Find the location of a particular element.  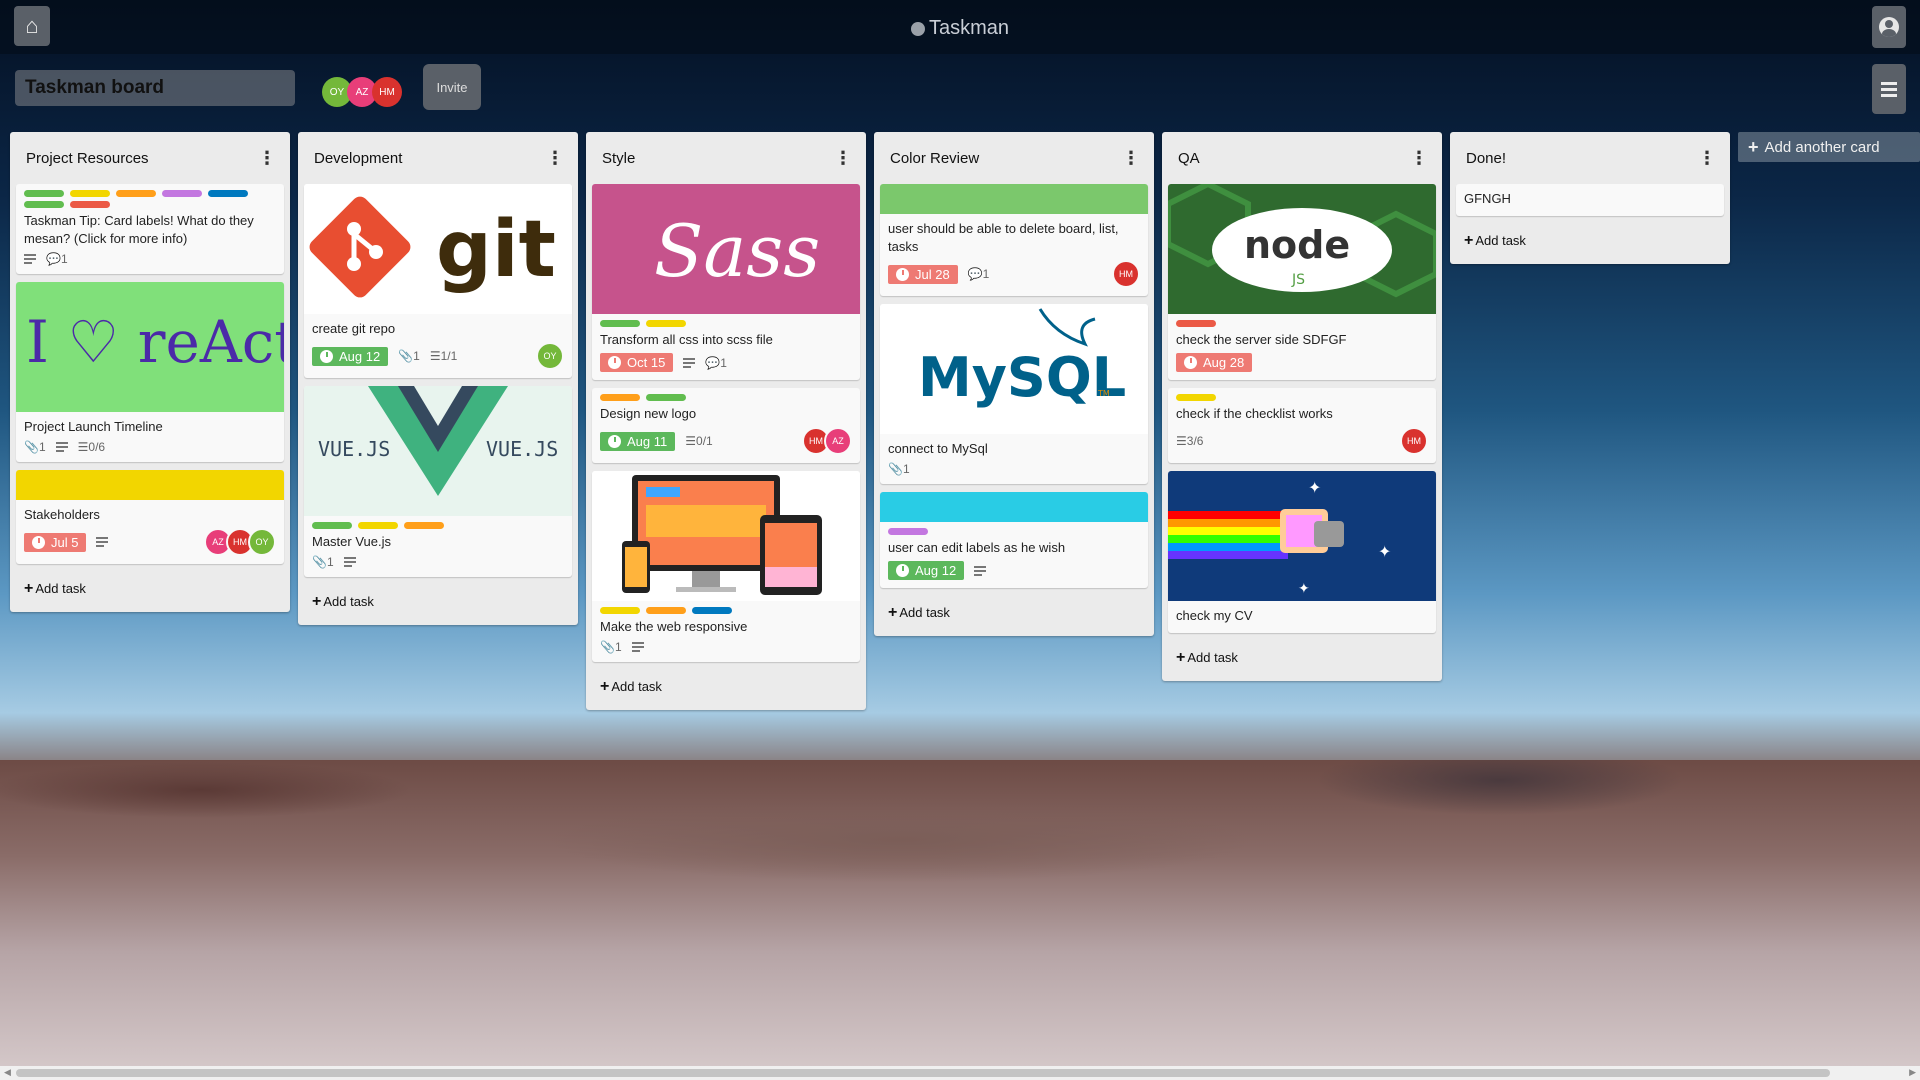

label-blue is located at coordinates (712, 610).